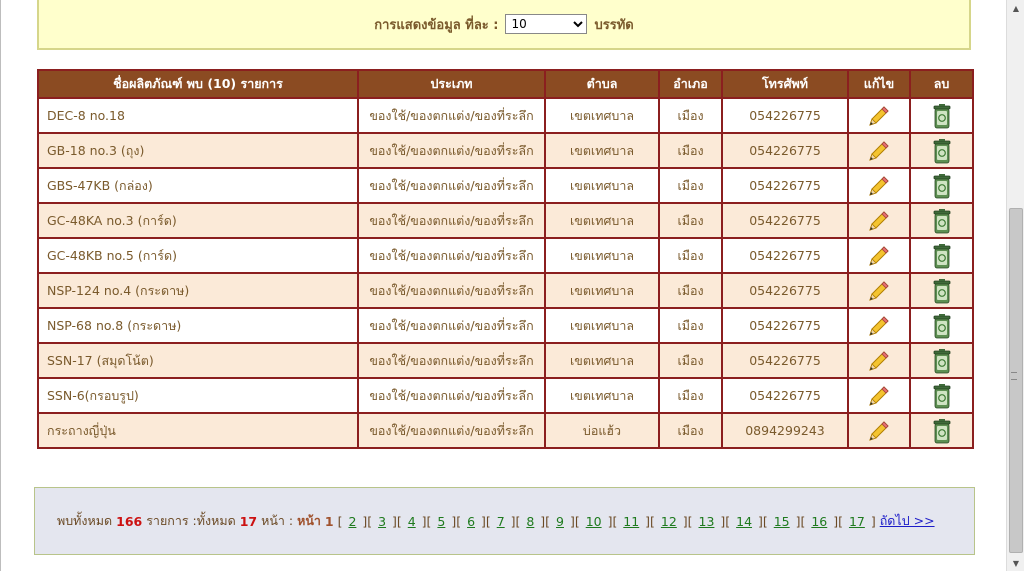  Describe the element at coordinates (329, 521) in the screenshot. I see `current-page-number: 1` at that location.